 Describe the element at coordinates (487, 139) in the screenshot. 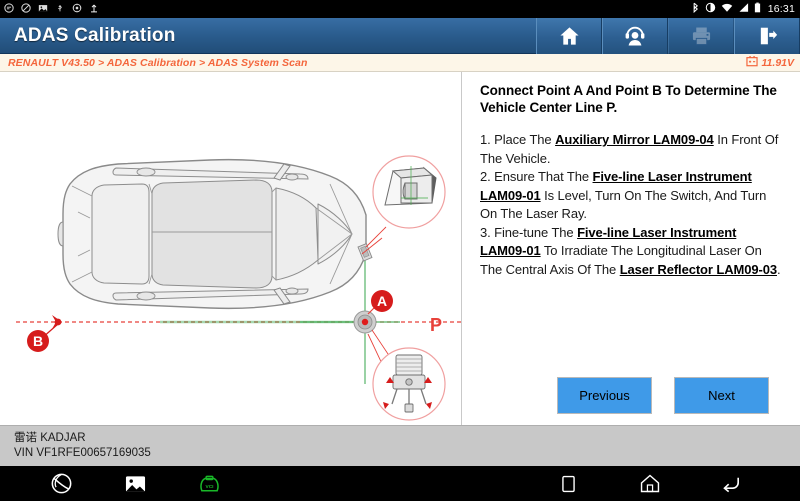

I see `step-1-number: 1.` at that location.